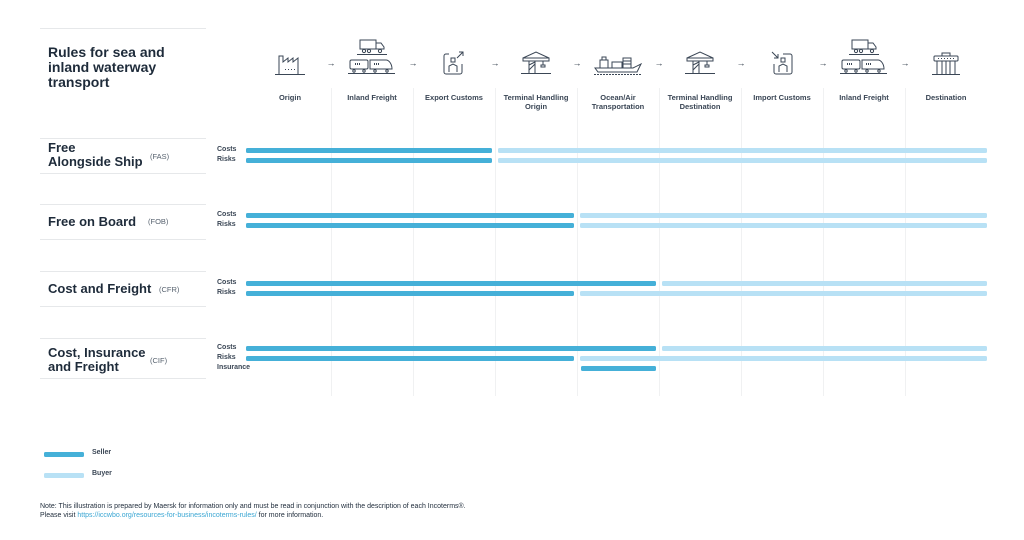 The image size is (1024, 540). I want to click on term-name: Free on Board, so click(92, 222).